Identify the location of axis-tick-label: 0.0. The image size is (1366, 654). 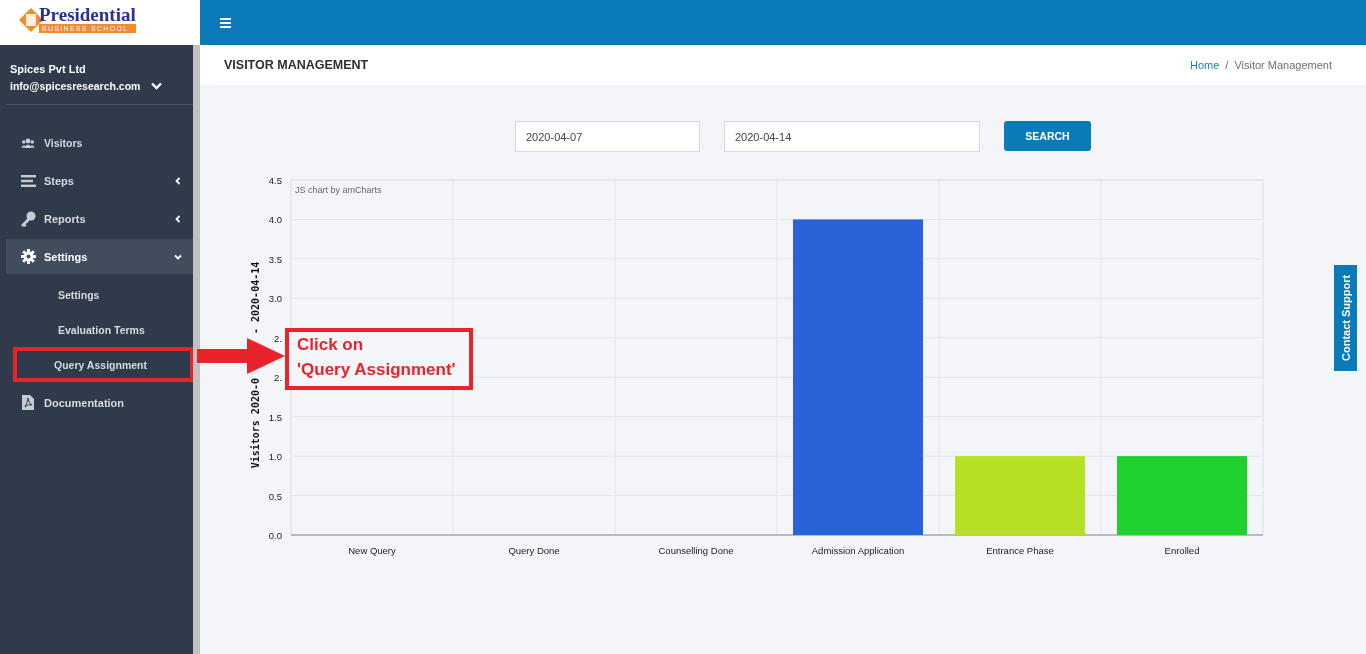
(275, 535).